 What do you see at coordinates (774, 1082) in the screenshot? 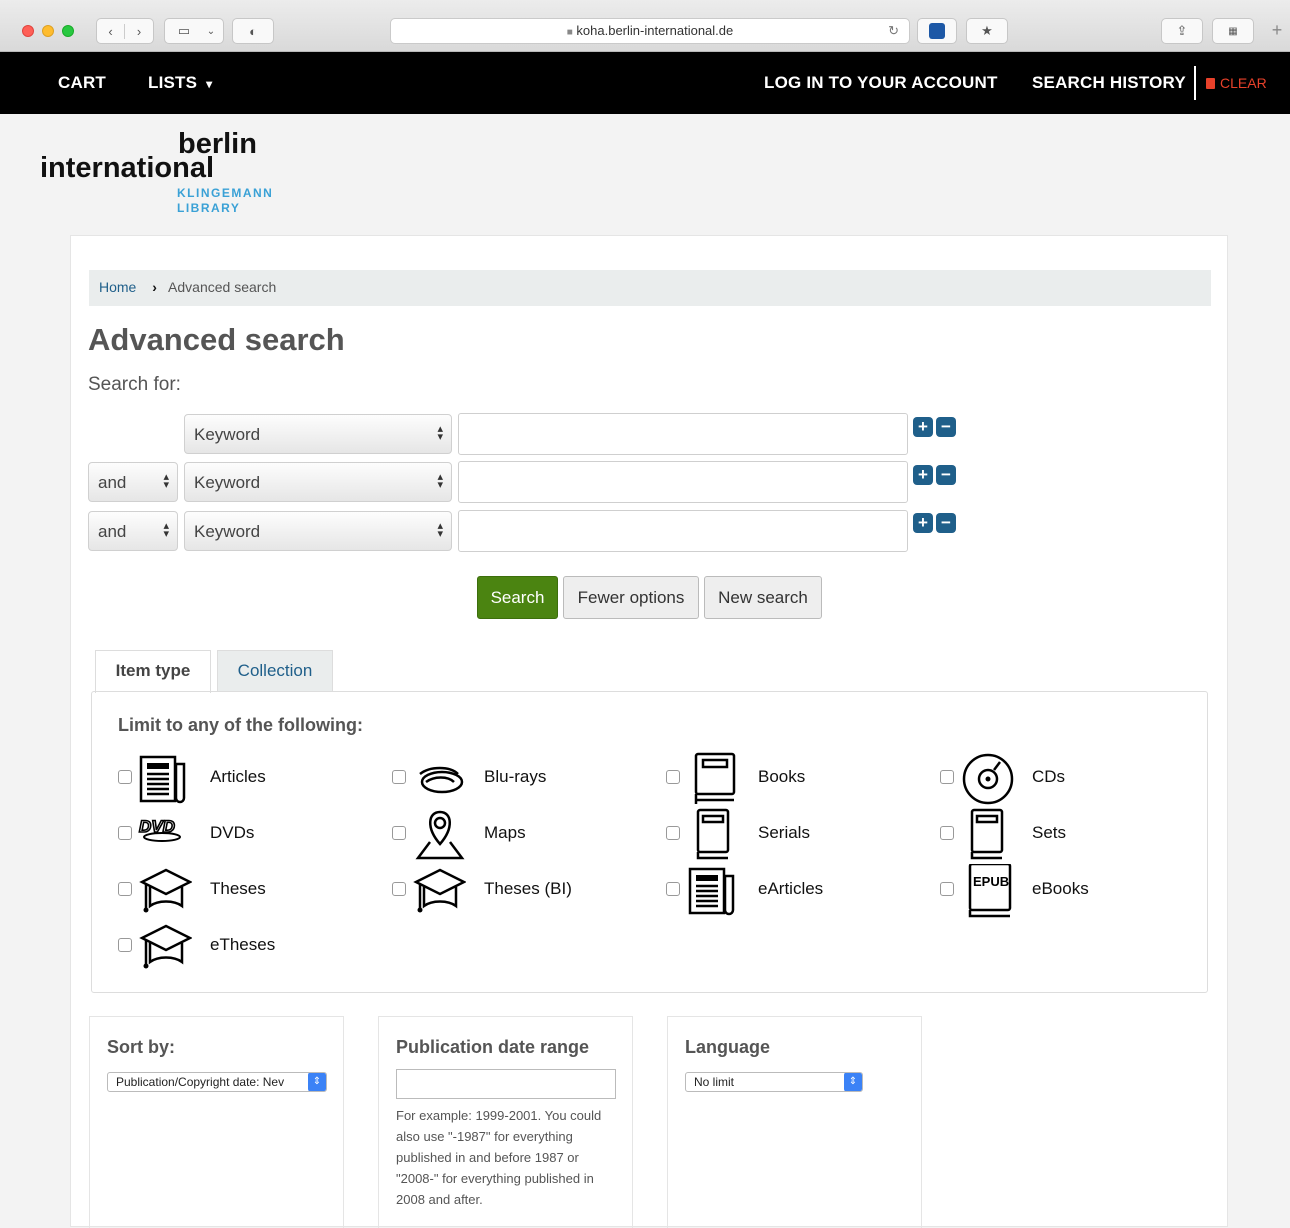
I see `language-select: No limit ⇕` at bounding box center [774, 1082].